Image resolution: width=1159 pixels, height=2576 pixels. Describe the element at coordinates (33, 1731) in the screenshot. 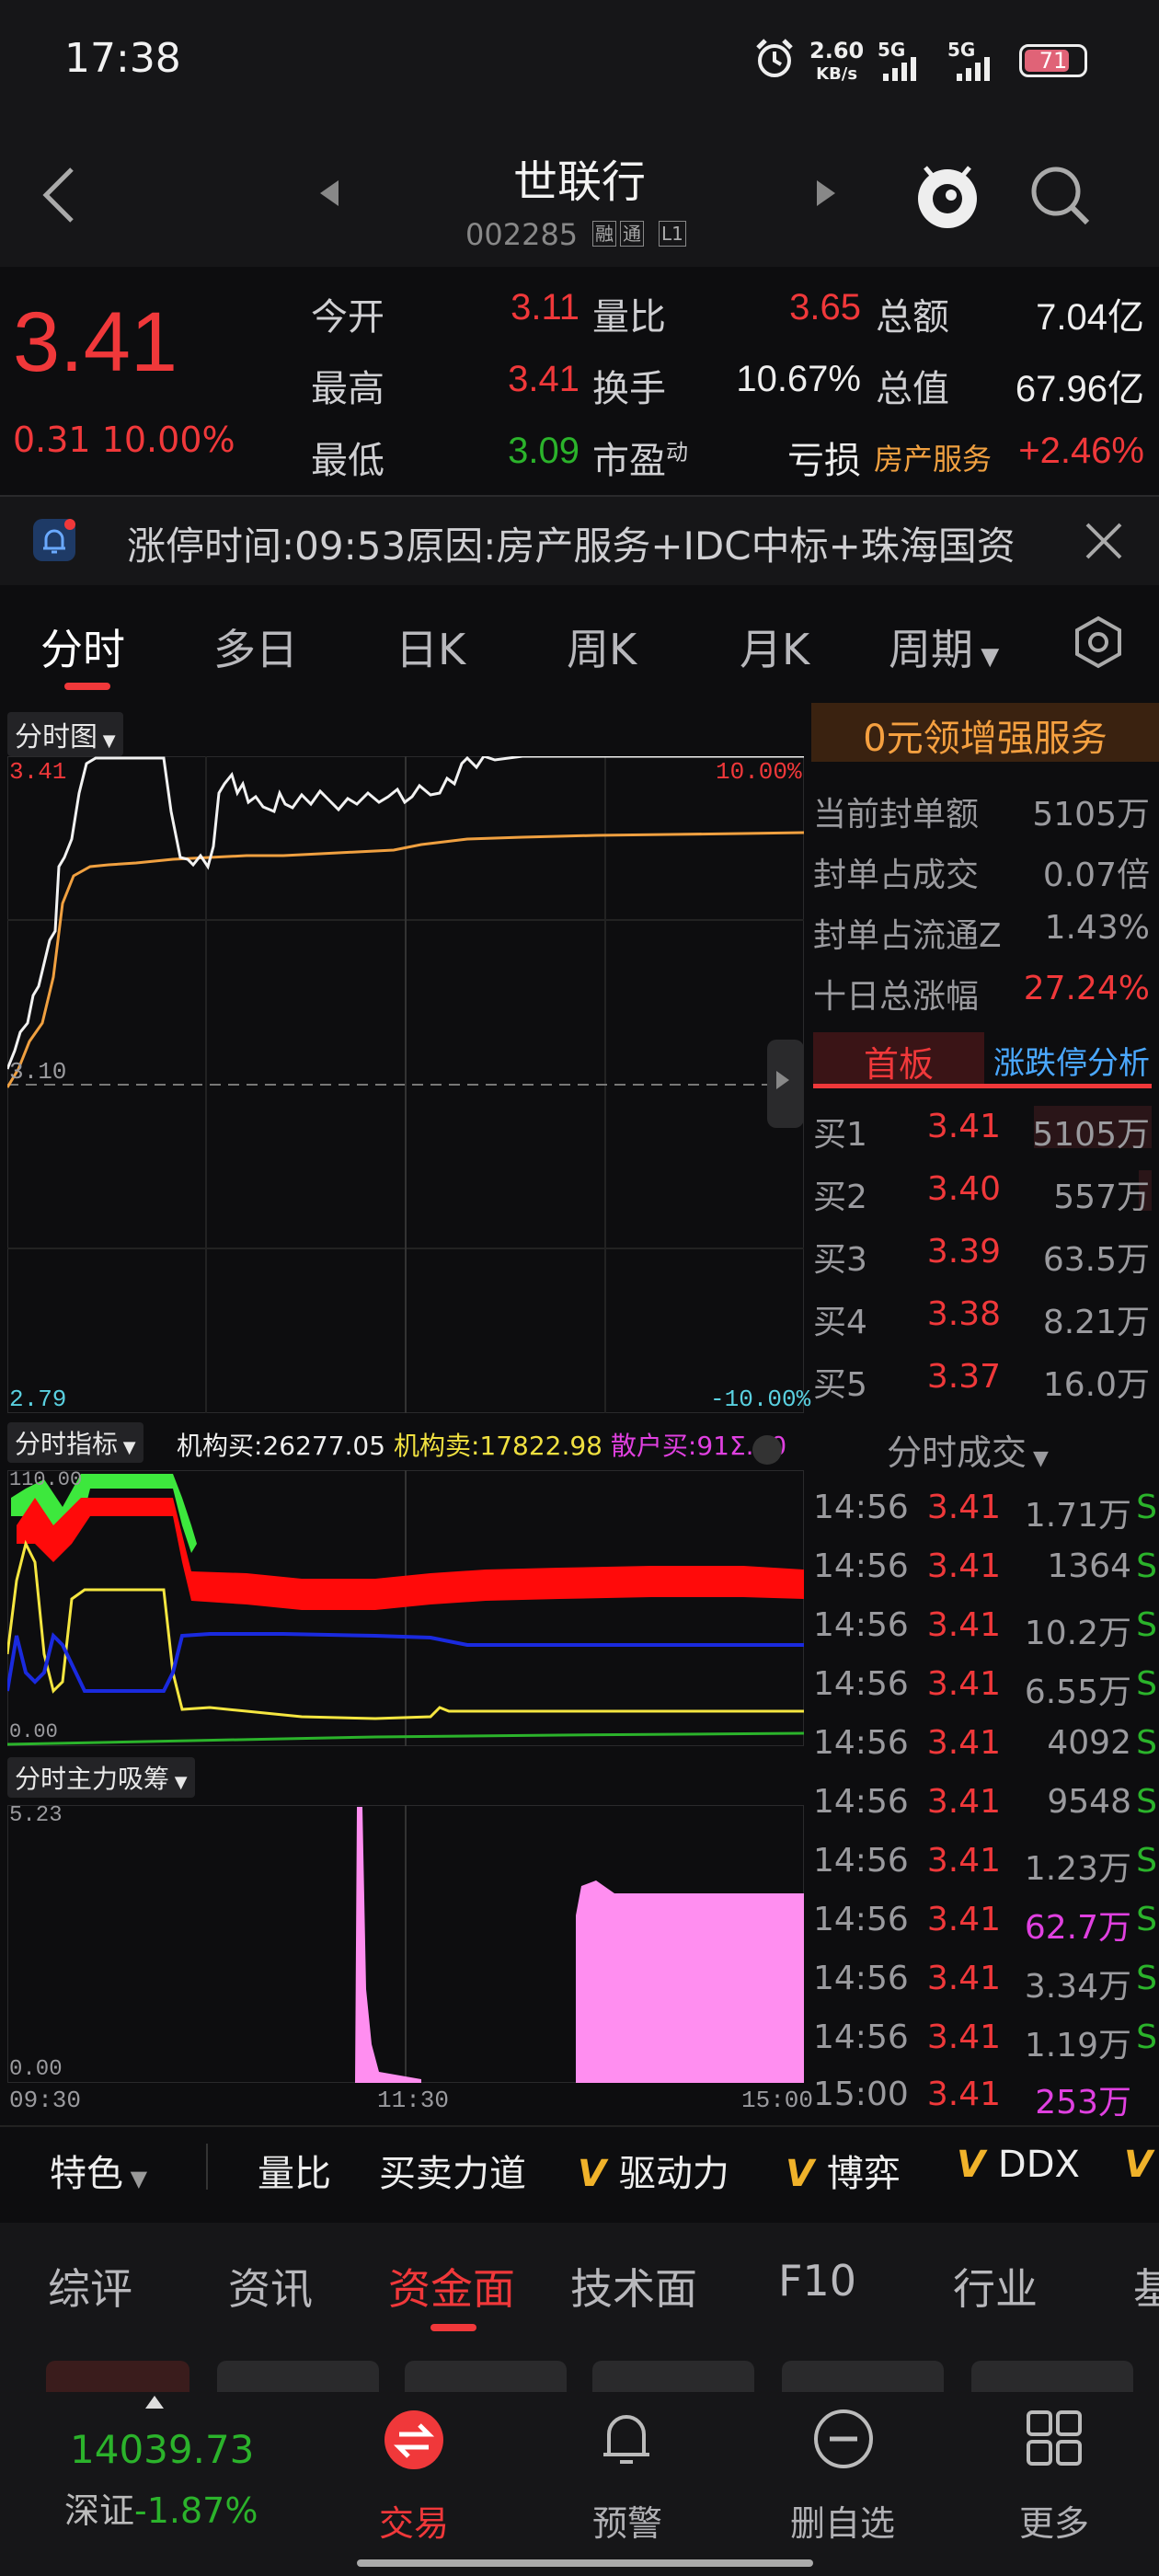

I see `indicator-bottom-label: 0.00` at that location.